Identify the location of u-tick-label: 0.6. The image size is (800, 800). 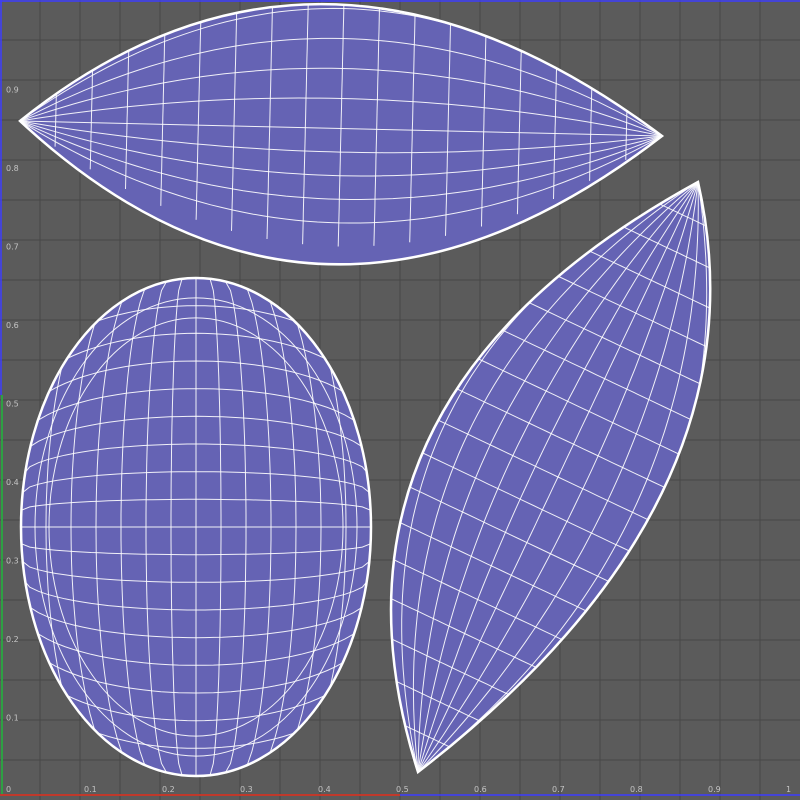
(480, 789).